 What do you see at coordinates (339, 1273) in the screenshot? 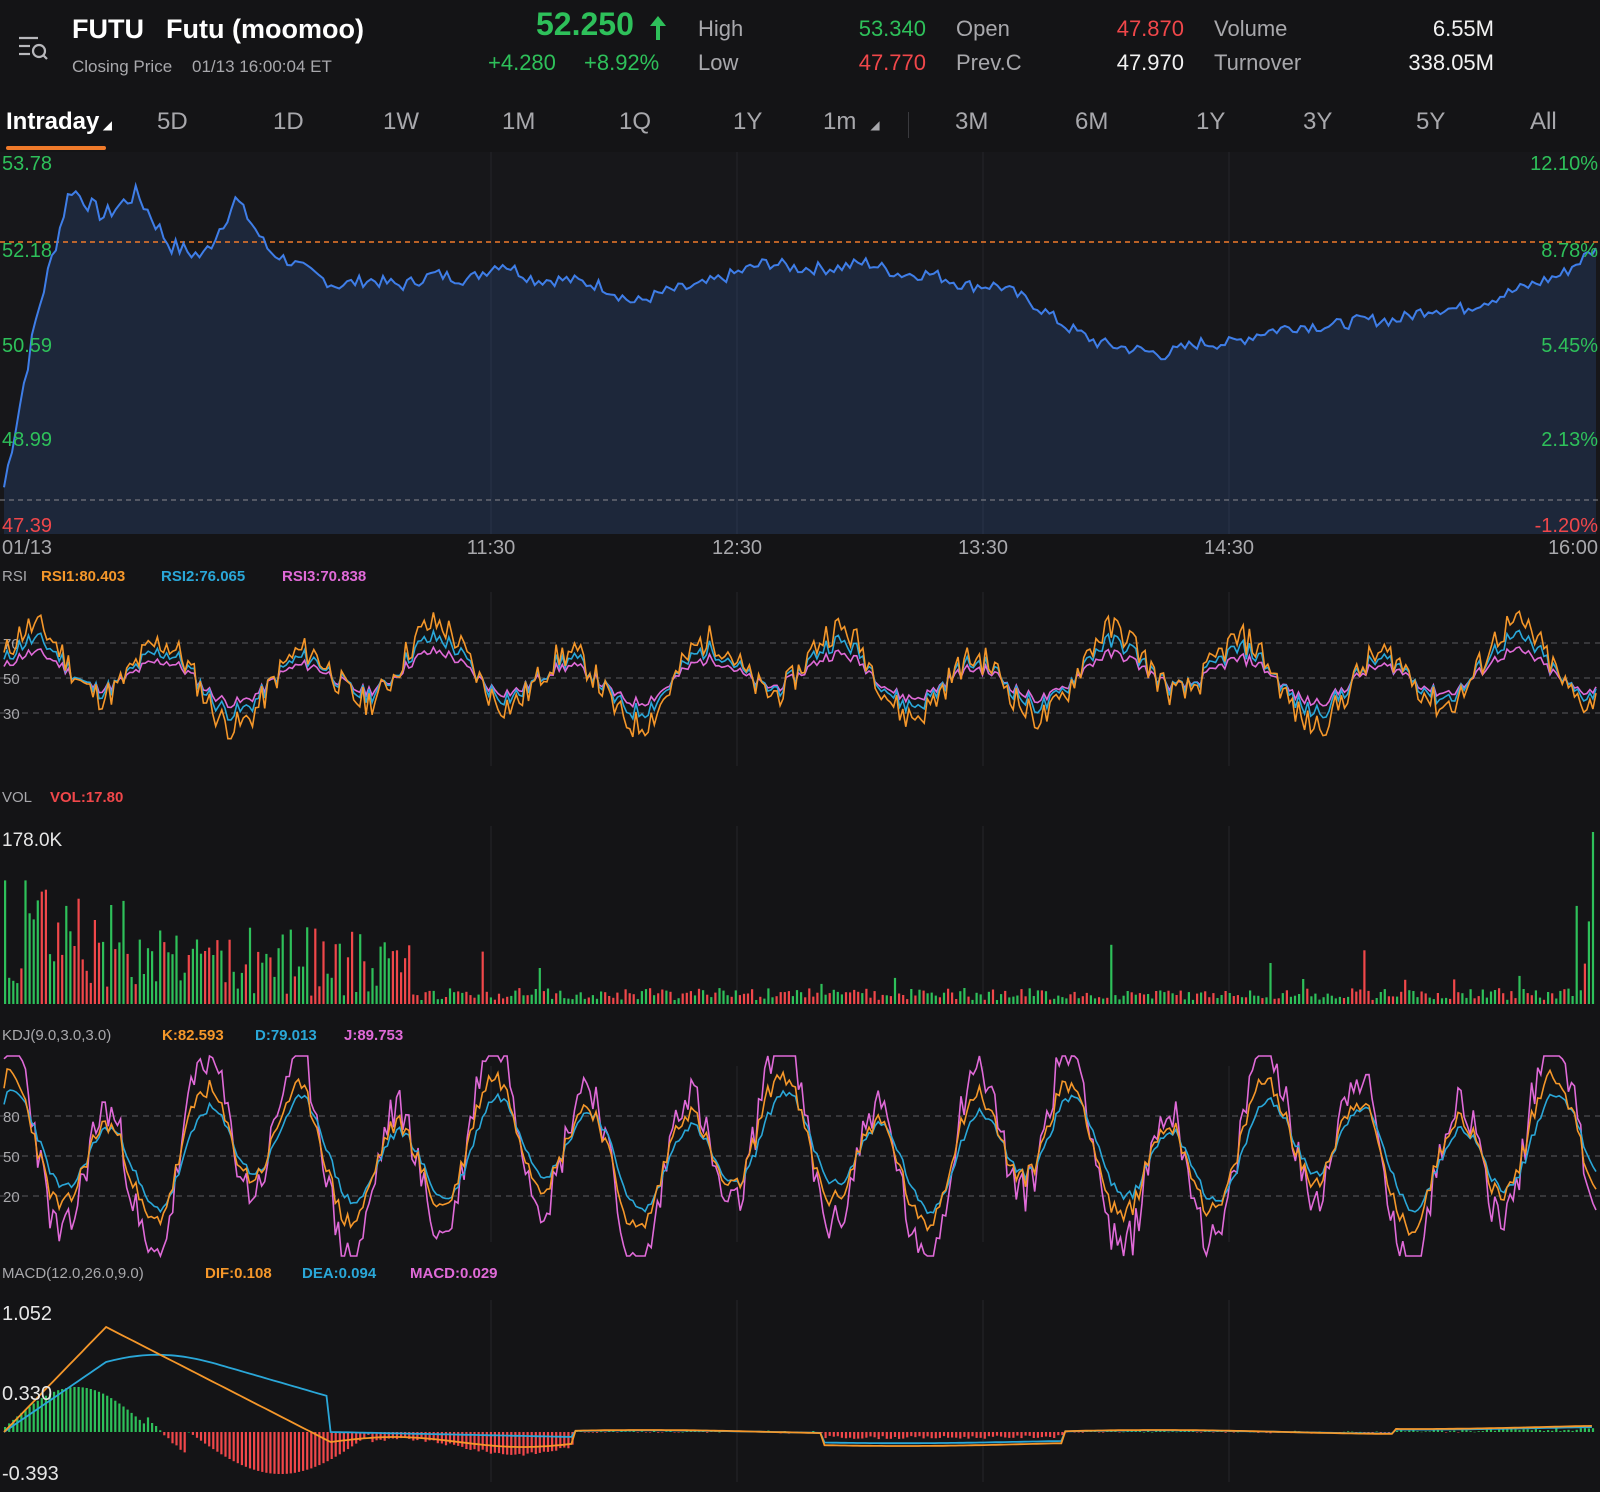
I see `macd-dea-value: DEA:0.094` at bounding box center [339, 1273].